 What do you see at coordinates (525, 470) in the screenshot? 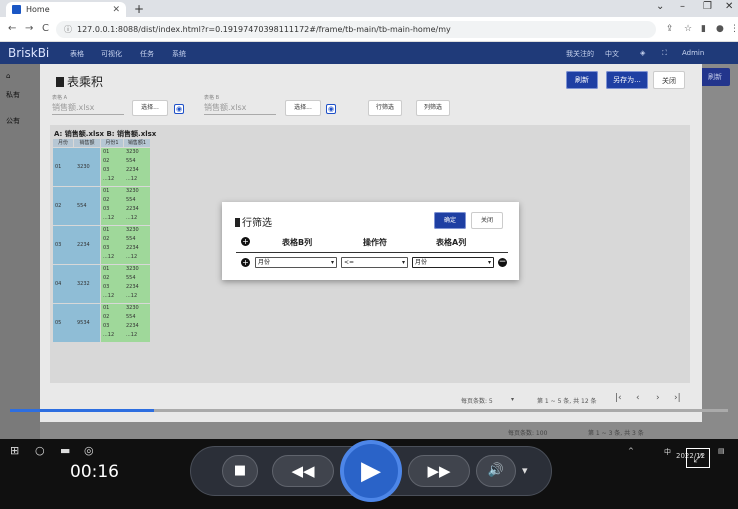
I see `volume-dropdown-icon: ▾` at bounding box center [525, 470].